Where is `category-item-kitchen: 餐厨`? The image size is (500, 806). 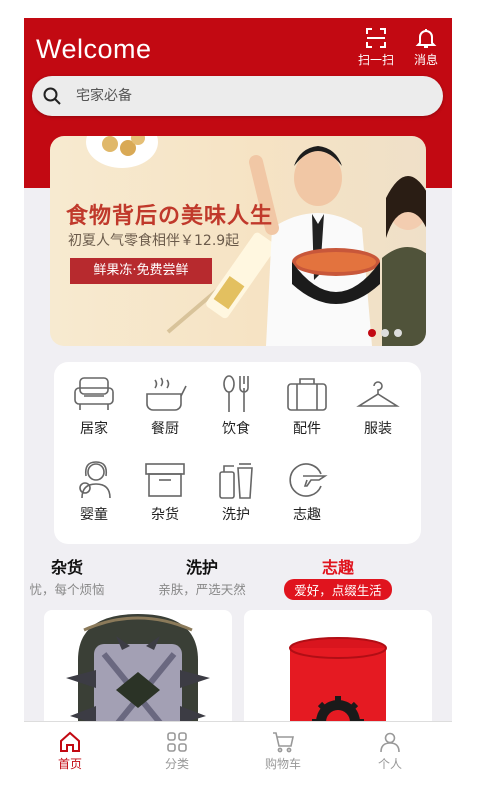 category-item-kitchen: 餐厨 is located at coordinates (165, 406).